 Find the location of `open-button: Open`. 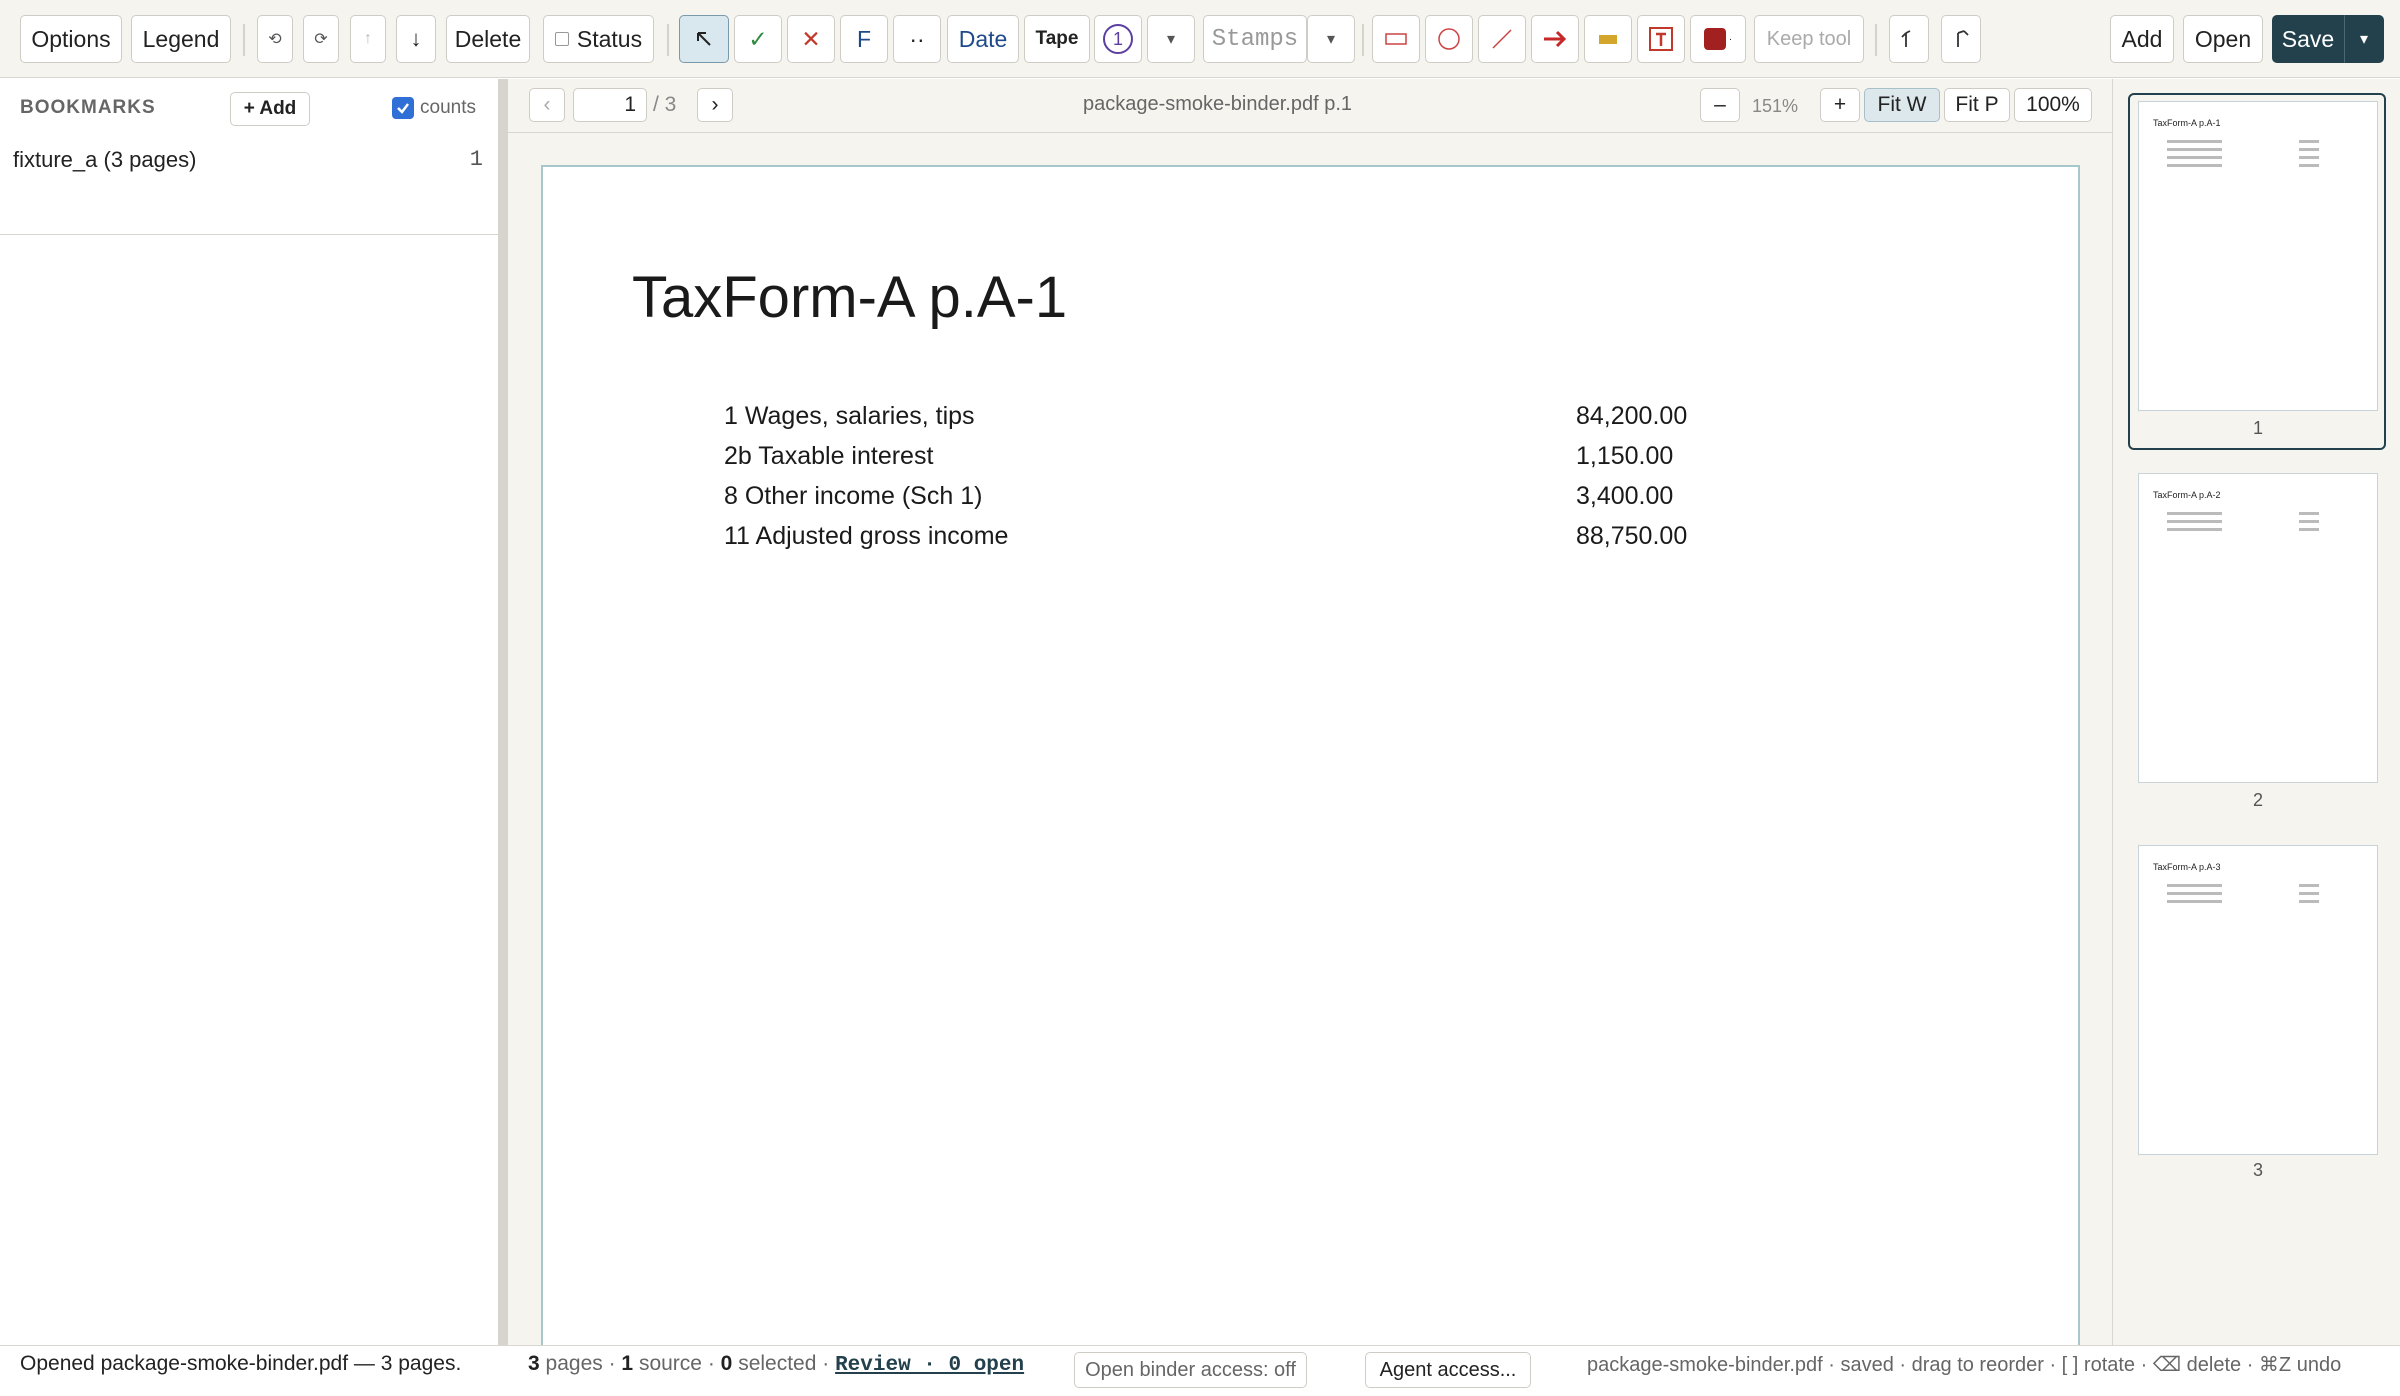

open-button: Open is located at coordinates (2223, 39).